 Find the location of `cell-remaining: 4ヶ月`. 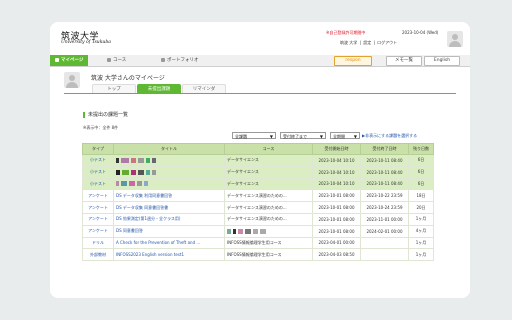

cell-remaining: 4ヶ月 is located at coordinates (421, 231).